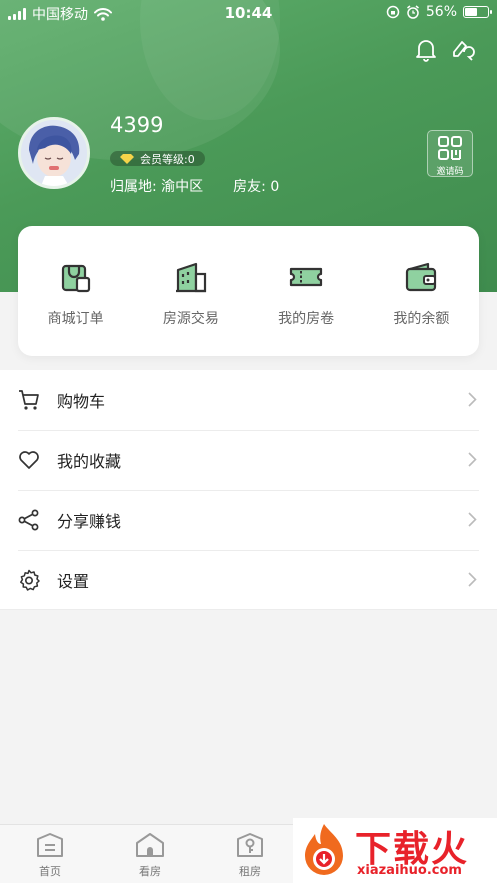 The height and width of the screenshot is (883, 497). I want to click on avatar-image, so click(54, 153).